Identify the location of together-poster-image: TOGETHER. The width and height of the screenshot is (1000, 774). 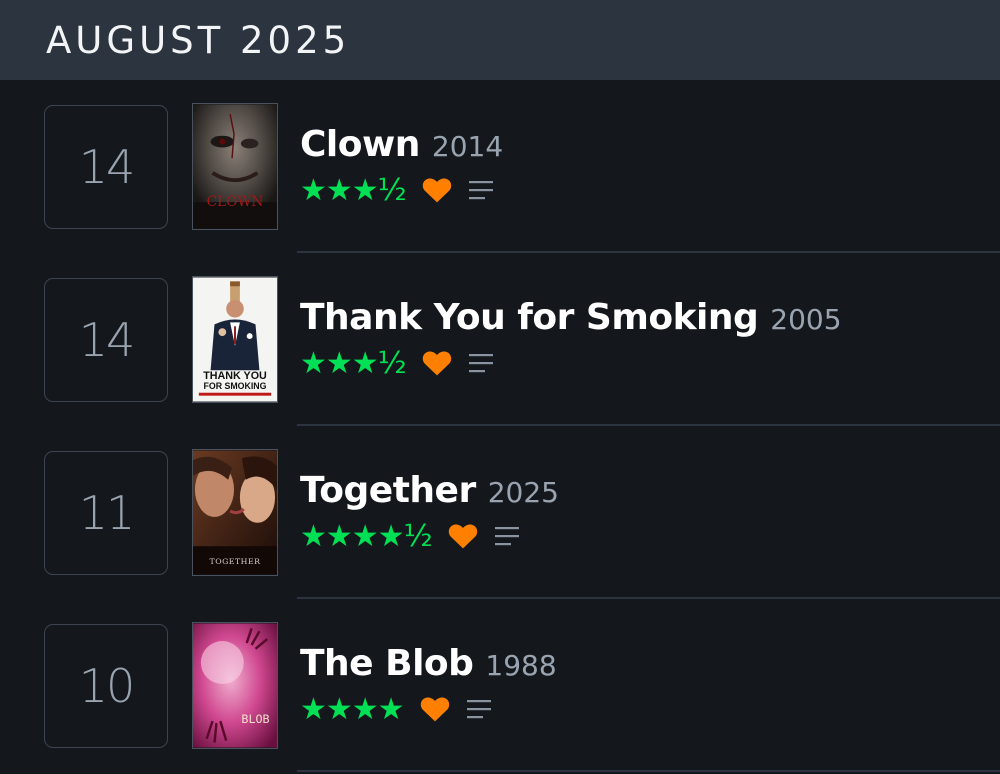
(235, 512).